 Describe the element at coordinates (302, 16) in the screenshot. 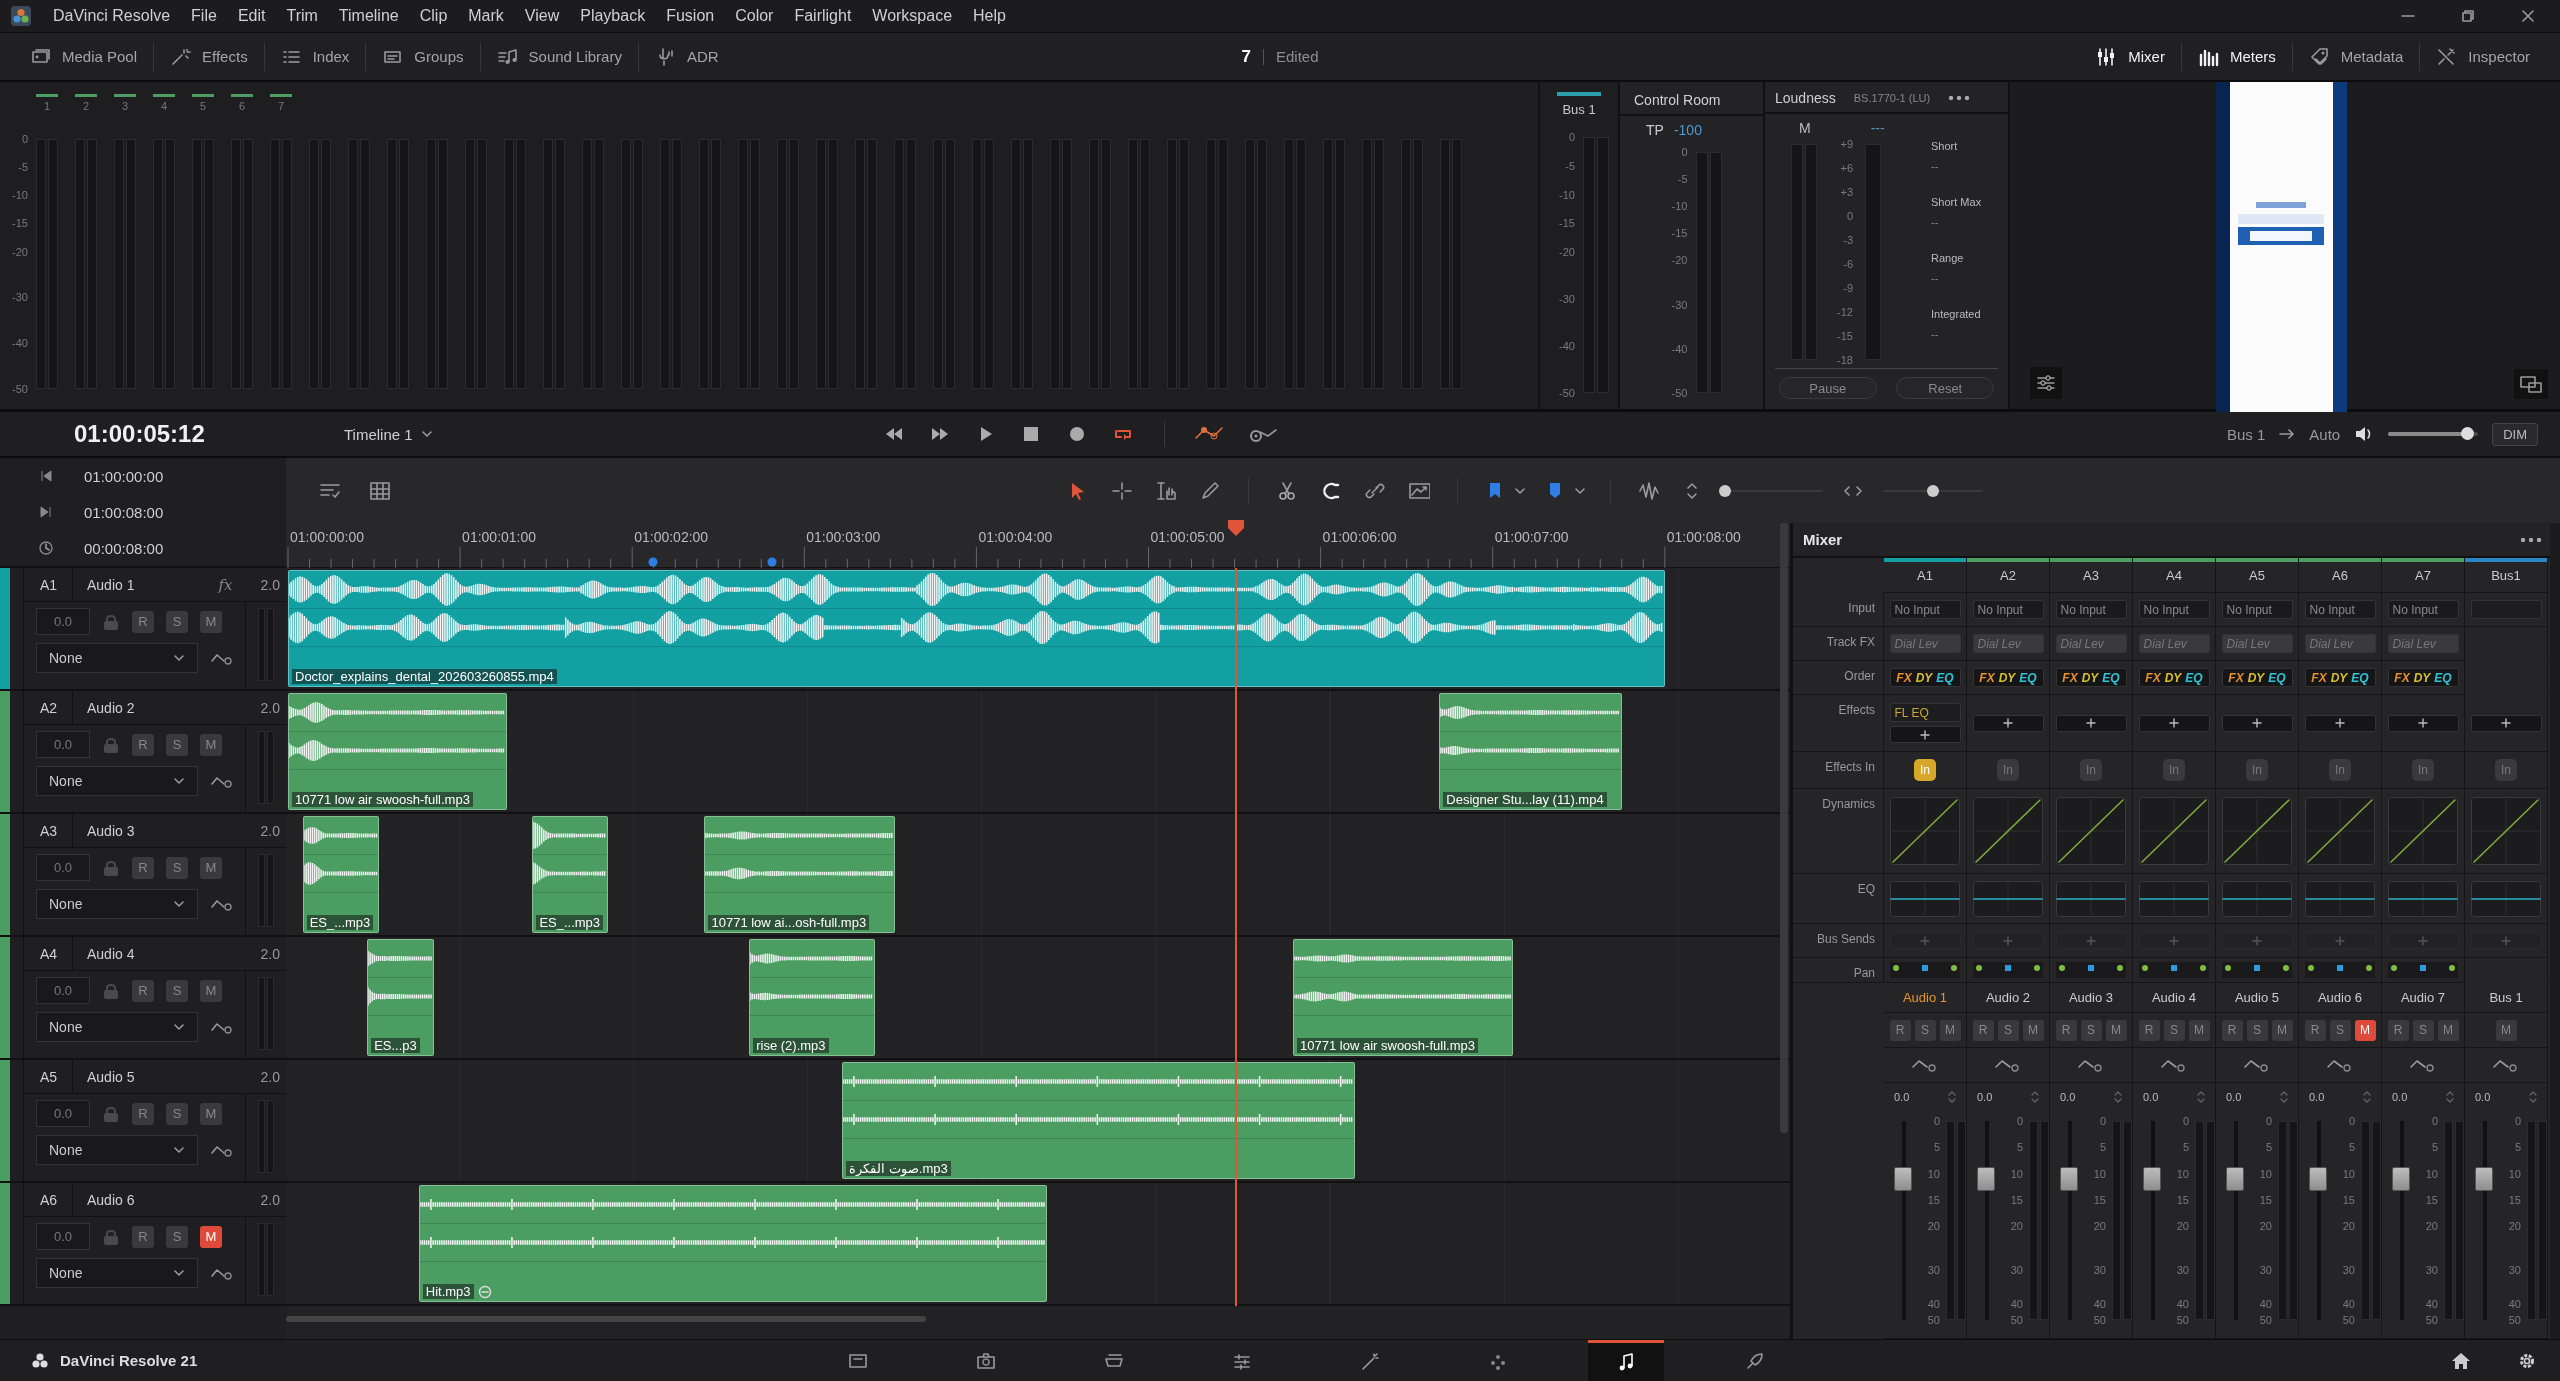

I see `menu-item: Trim` at that location.